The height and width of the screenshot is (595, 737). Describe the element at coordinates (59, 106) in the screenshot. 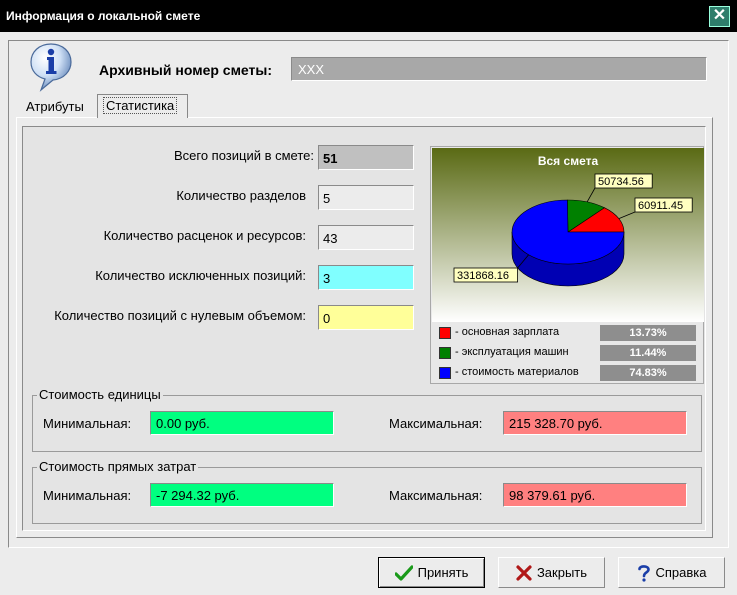

I see `tab-attributes: Атрибуты` at that location.